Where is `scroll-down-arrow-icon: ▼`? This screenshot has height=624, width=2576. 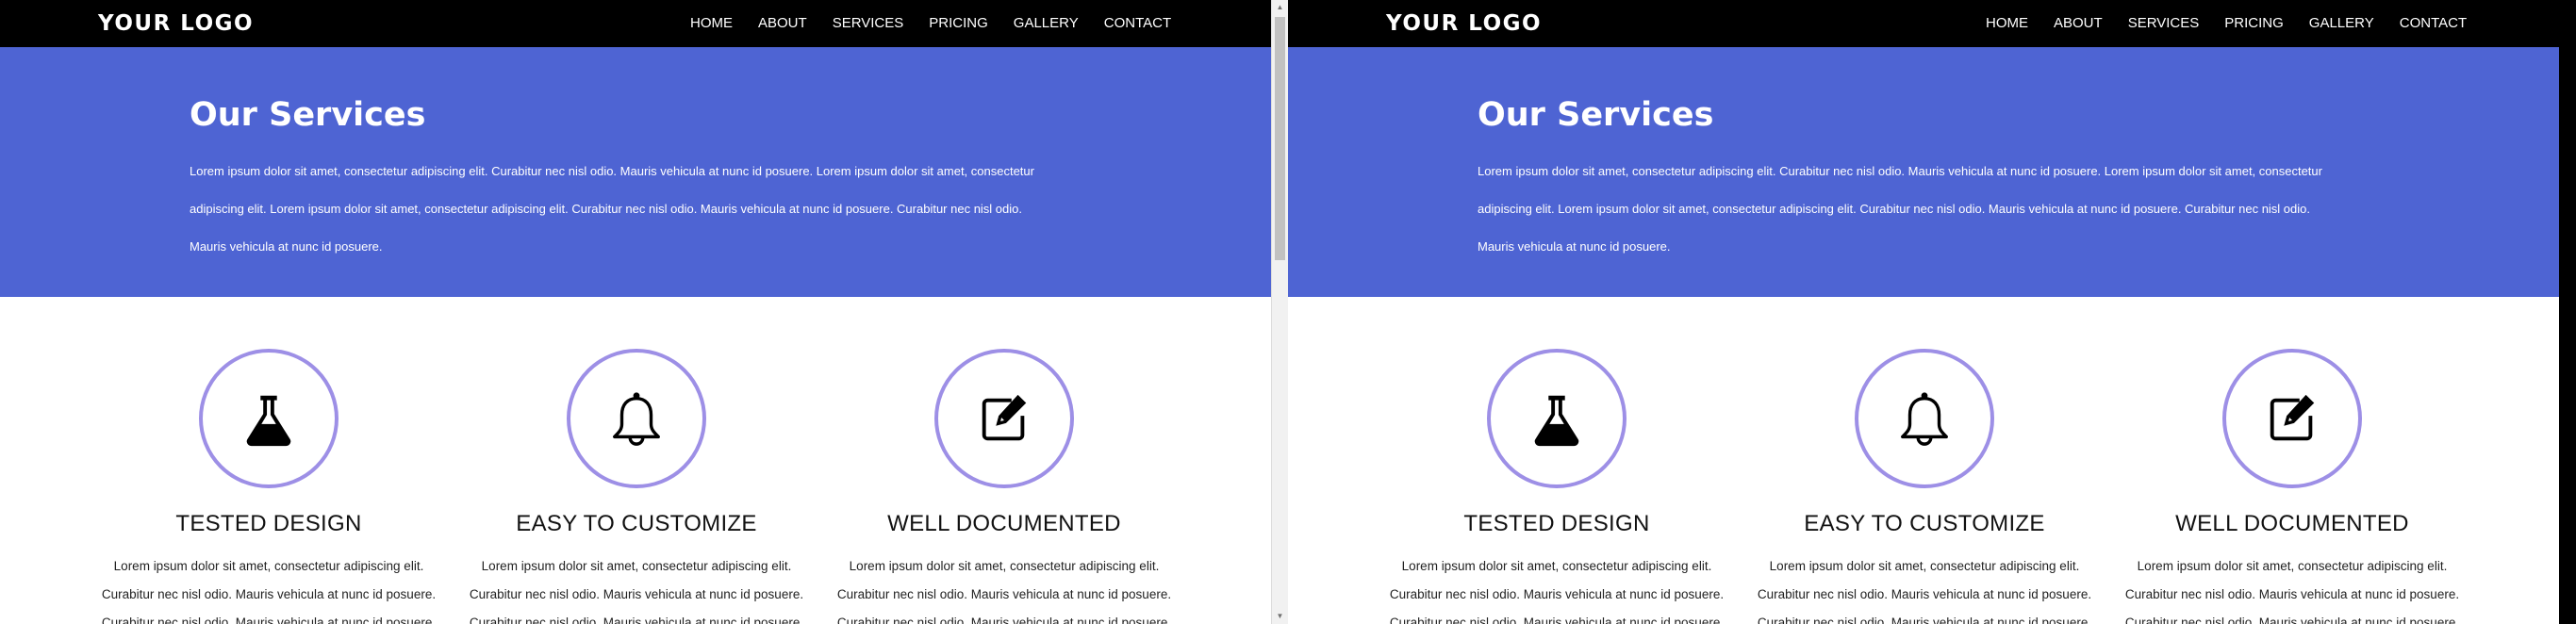
scroll-down-arrow-icon: ▼ is located at coordinates (1280, 617).